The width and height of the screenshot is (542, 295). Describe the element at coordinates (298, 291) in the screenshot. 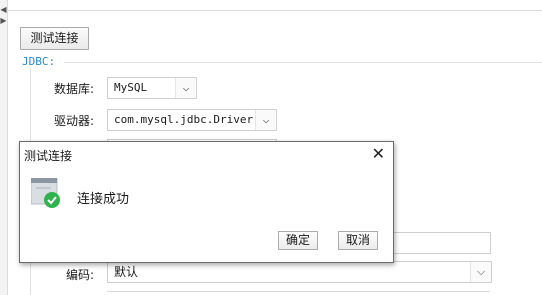

I see `bottom-divider` at that location.